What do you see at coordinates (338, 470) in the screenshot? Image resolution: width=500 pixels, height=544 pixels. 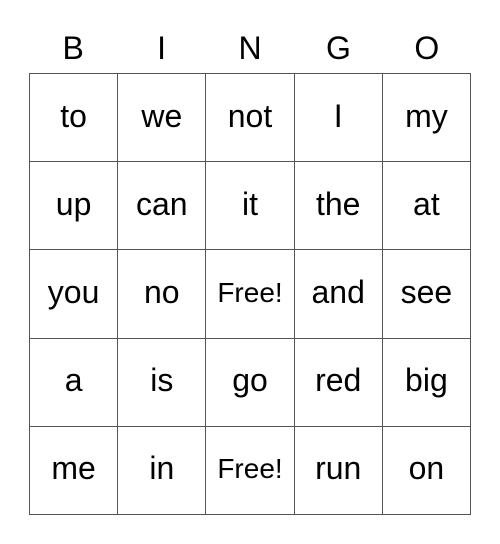 I see `bingo-cell: run` at bounding box center [338, 470].